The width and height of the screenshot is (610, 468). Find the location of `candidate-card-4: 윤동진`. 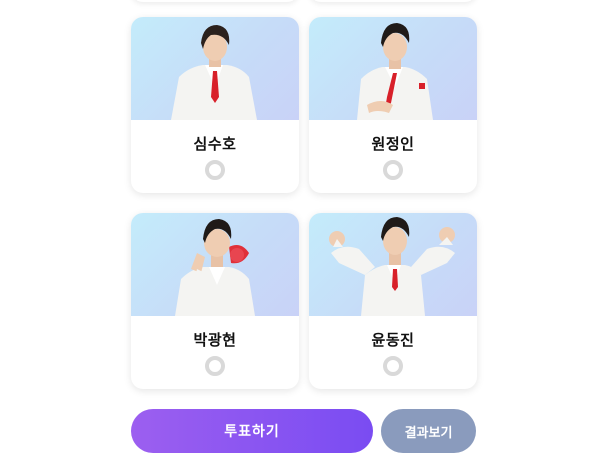

candidate-card-4: 윤동진 is located at coordinates (393, 301).